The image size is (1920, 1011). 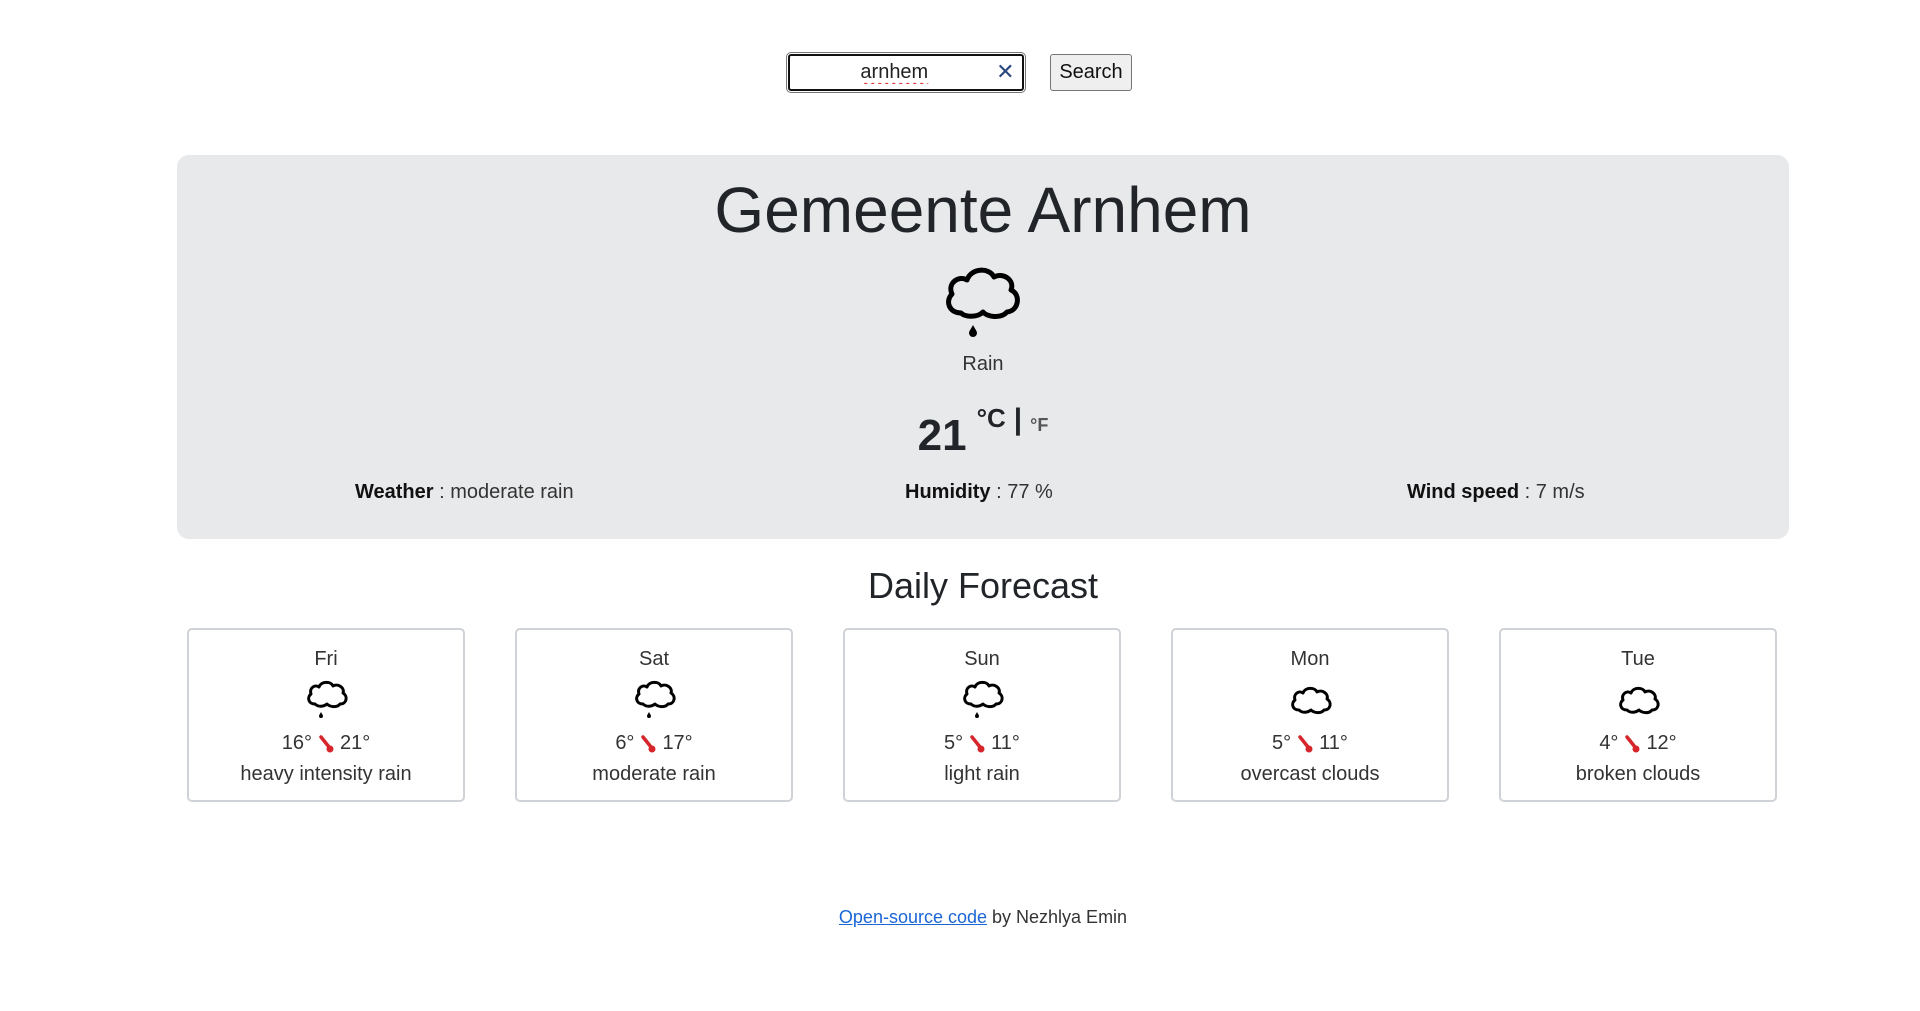 I want to click on search-bar: ✕ Search, so click(x=960, y=72).